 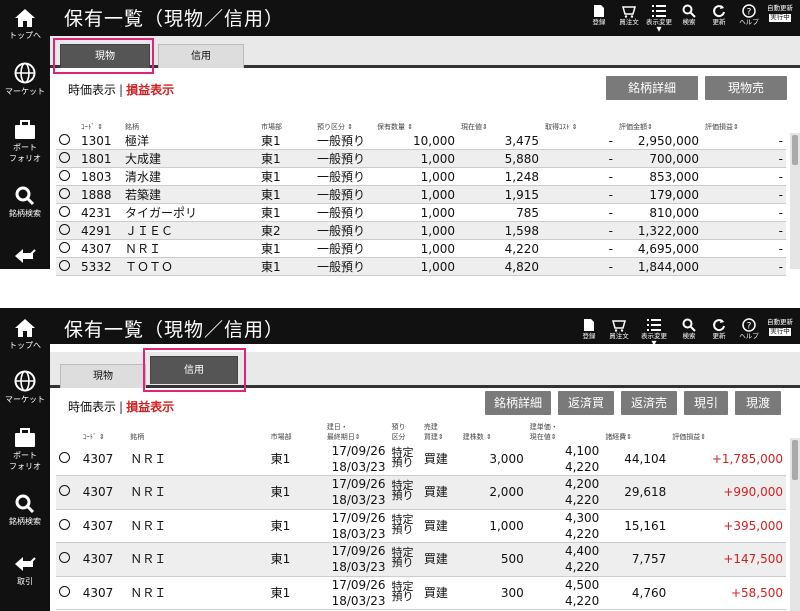 I want to click on price-cell: 4,400 4,220, so click(x=564, y=559).